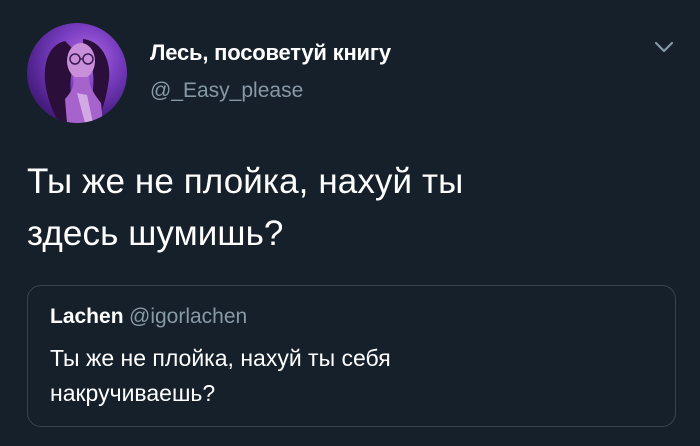 This screenshot has height=446, width=700. I want to click on author-display-name: Лесь, посоветуй книгу, so click(270, 53).